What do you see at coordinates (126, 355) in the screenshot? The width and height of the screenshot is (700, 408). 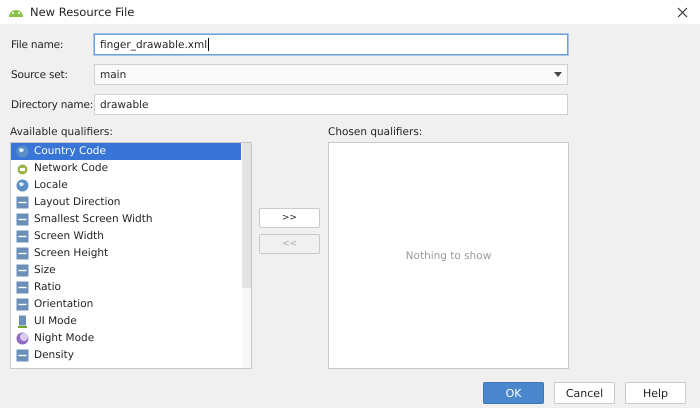 I see `list-item: Density` at bounding box center [126, 355].